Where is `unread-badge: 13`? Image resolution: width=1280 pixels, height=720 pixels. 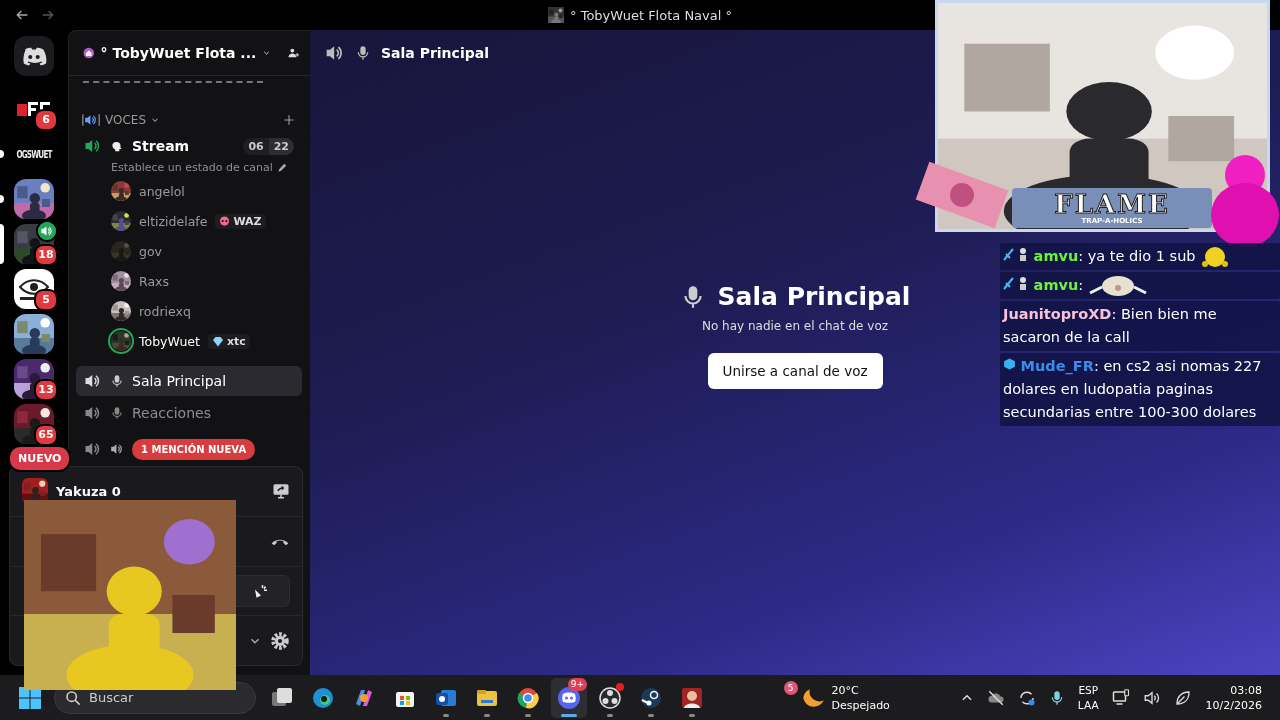 unread-badge: 13 is located at coordinates (46, 390).